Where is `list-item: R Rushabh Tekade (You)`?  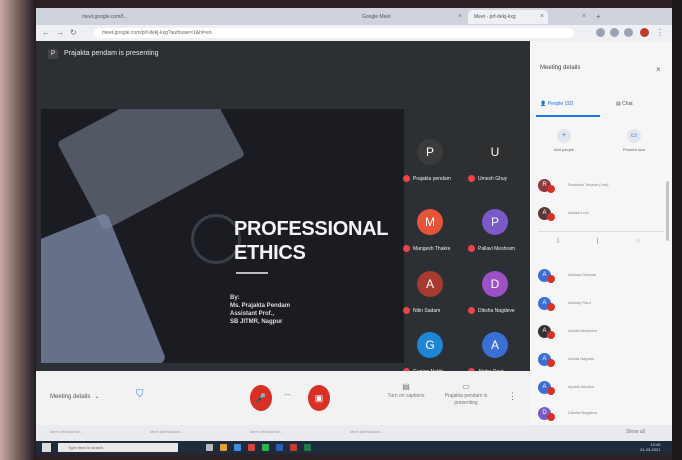
list-item: R Rushabh Tekade (You) is located at coordinates (603, 186).